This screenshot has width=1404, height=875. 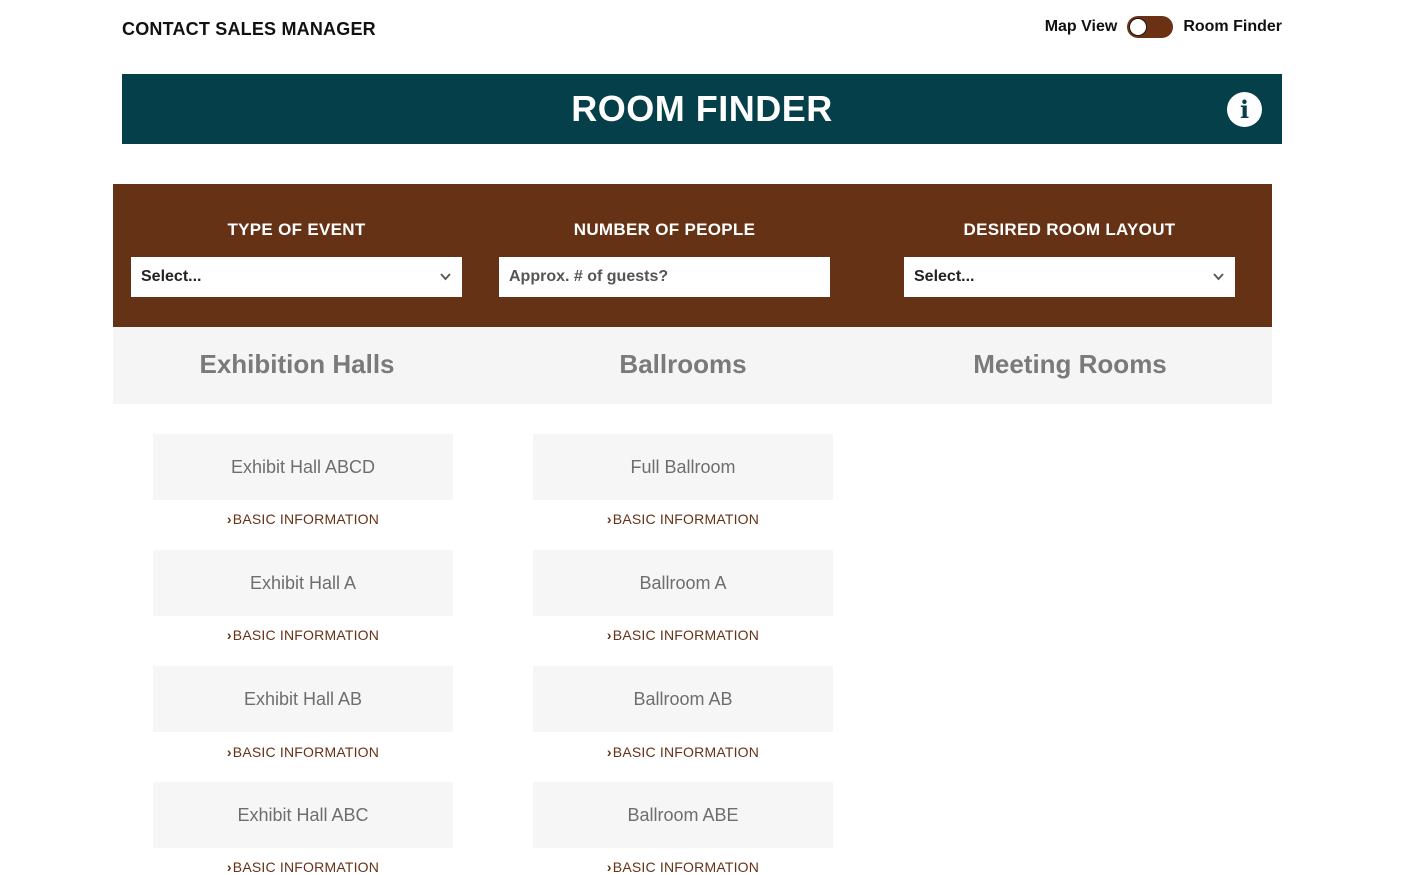 What do you see at coordinates (303, 699) in the screenshot?
I see `room-card-exhibit-hall-ab: Exhibit Hall AB` at bounding box center [303, 699].